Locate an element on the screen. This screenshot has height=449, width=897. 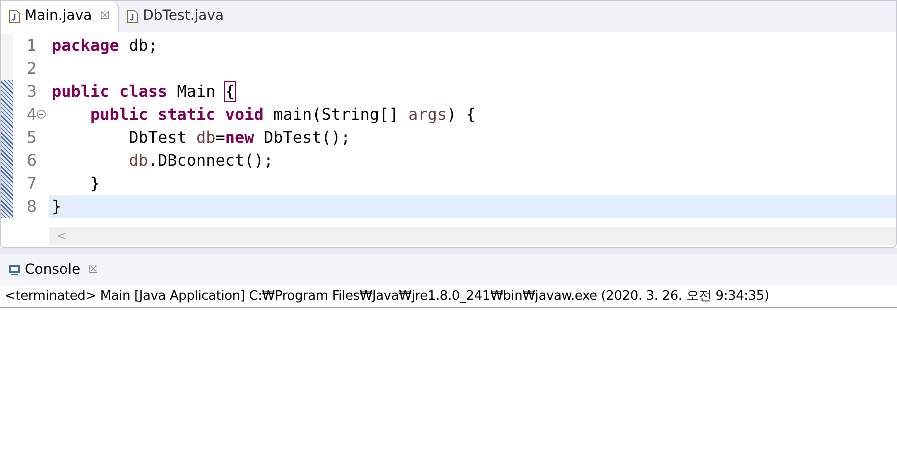
line-number: 3 is located at coordinates (31, 91).